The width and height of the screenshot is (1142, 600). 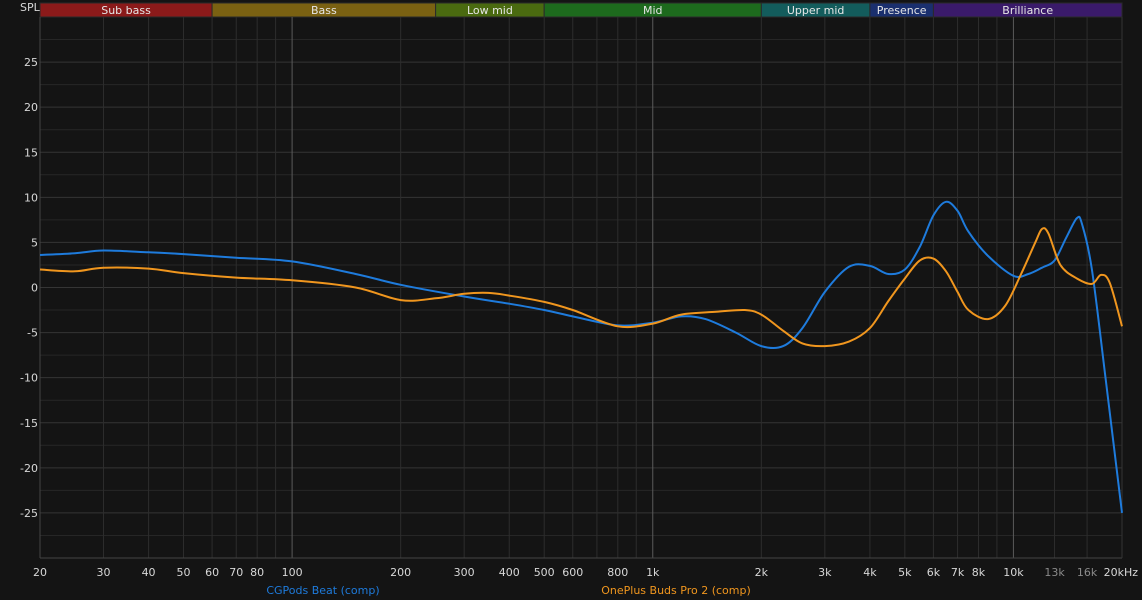 What do you see at coordinates (1121, 572) in the screenshot?
I see `x-tick-label: 20kHz` at bounding box center [1121, 572].